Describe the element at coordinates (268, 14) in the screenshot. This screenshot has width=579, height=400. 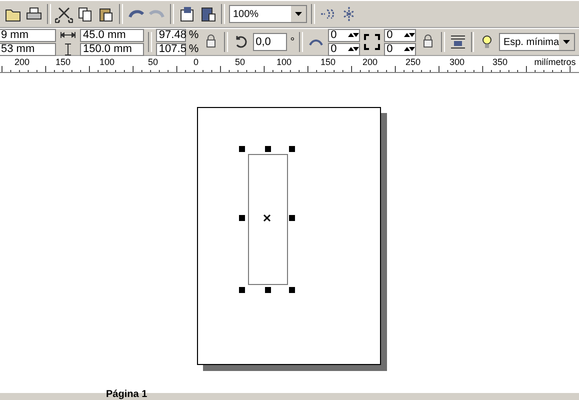
I see `zoom-dropdown: 100%` at that location.